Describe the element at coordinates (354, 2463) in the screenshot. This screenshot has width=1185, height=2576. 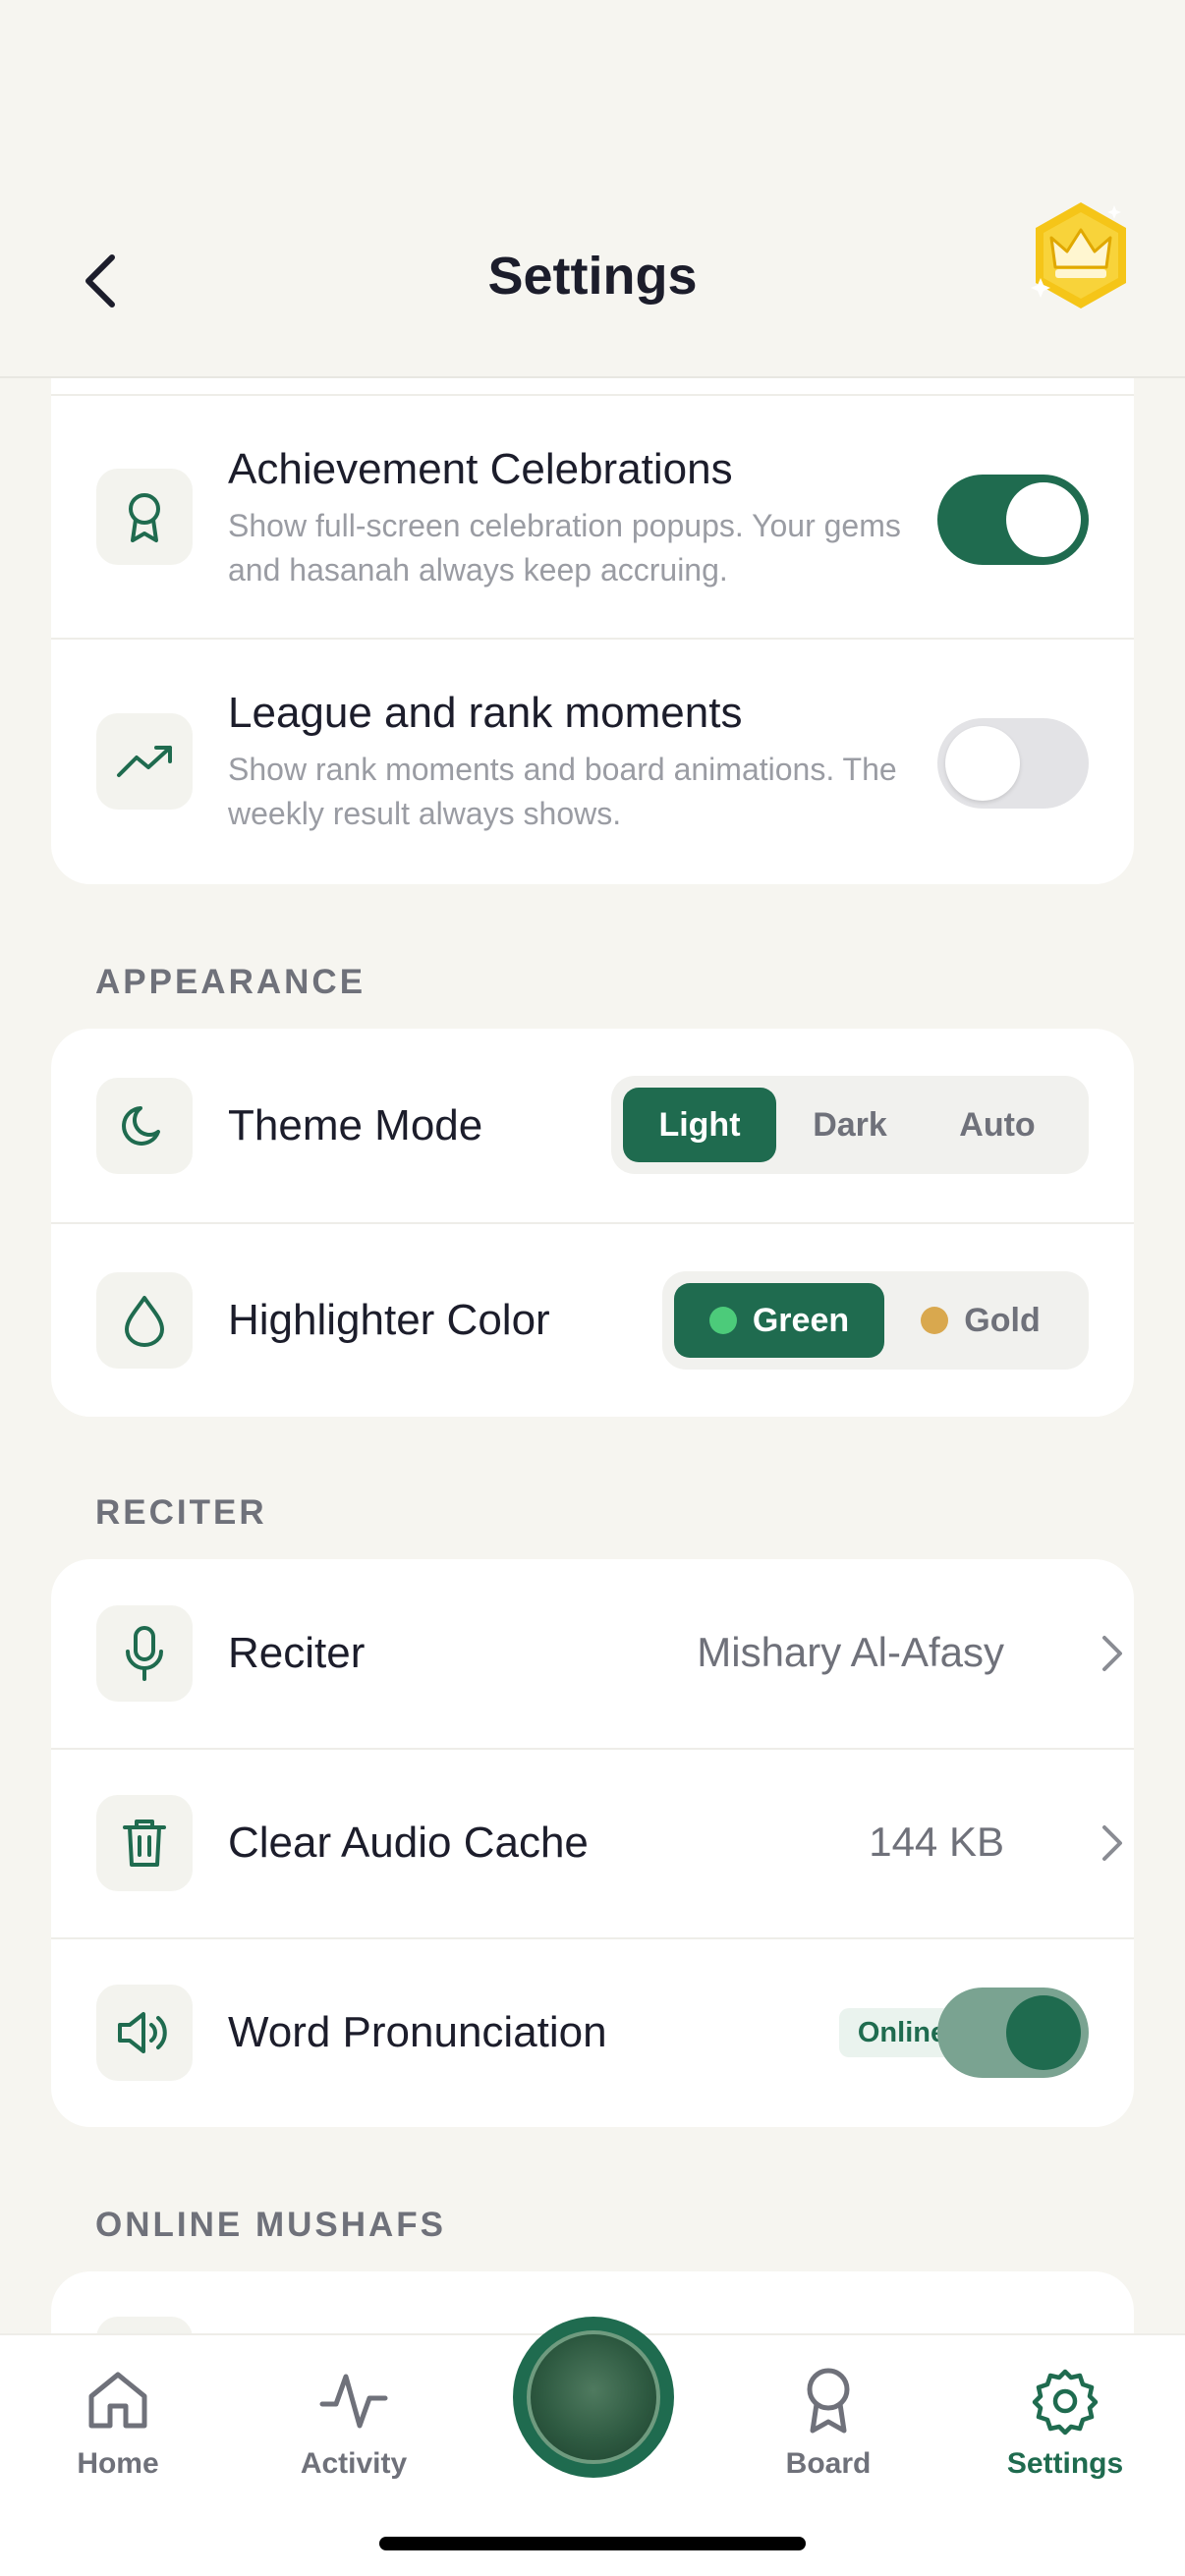
I see `tab-activity-label: Activity` at that location.